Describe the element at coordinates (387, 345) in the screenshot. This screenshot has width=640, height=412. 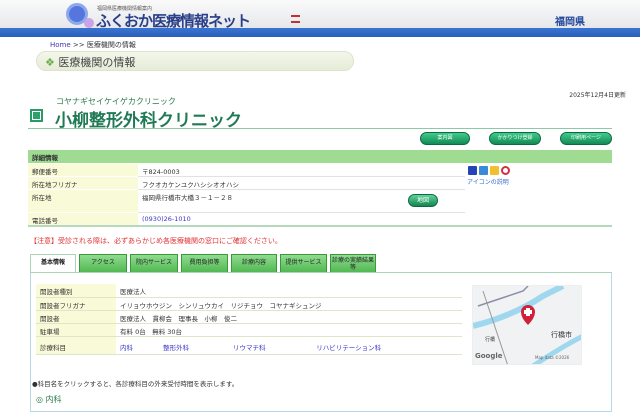
I see `department-link: リハビリテーション科` at that location.